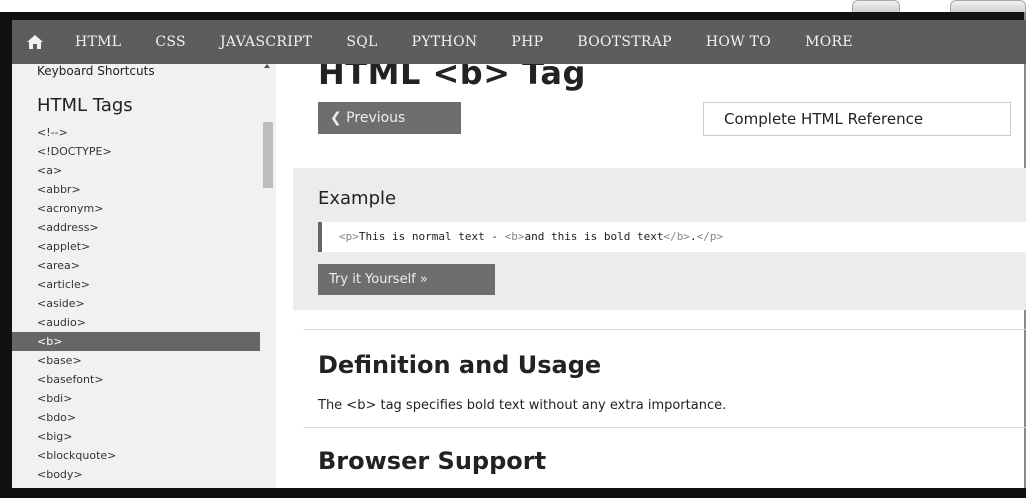 This screenshot has height=498, width=1026. I want to click on sidebar-item: <aside>, so click(136, 303).